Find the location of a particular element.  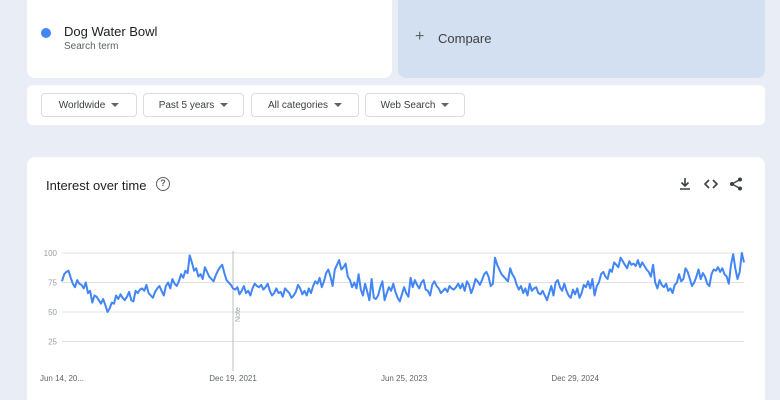

filter-time-range: Past 5 years is located at coordinates (193, 105).